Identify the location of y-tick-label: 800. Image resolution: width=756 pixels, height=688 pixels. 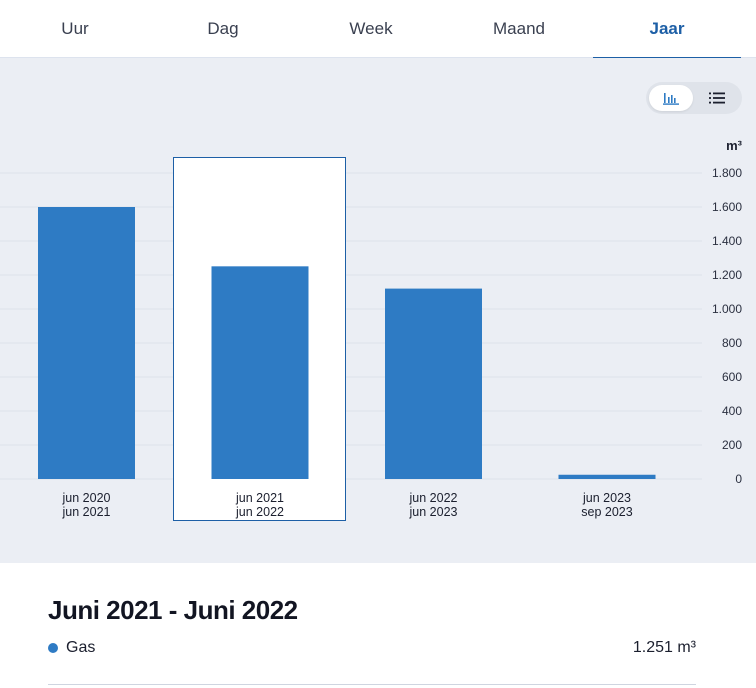
(732, 343).